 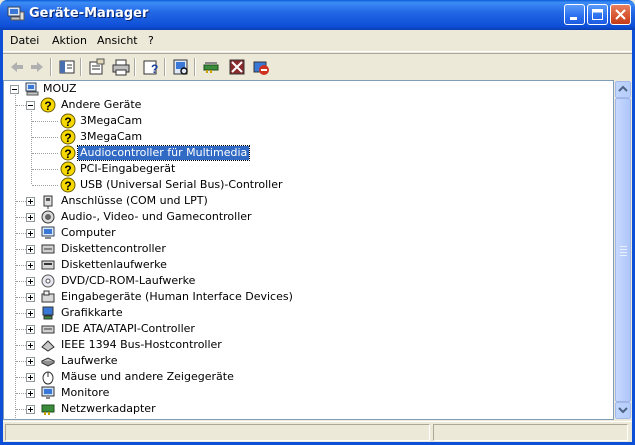 What do you see at coordinates (32, 89) in the screenshot?
I see `computer-icon` at bounding box center [32, 89].